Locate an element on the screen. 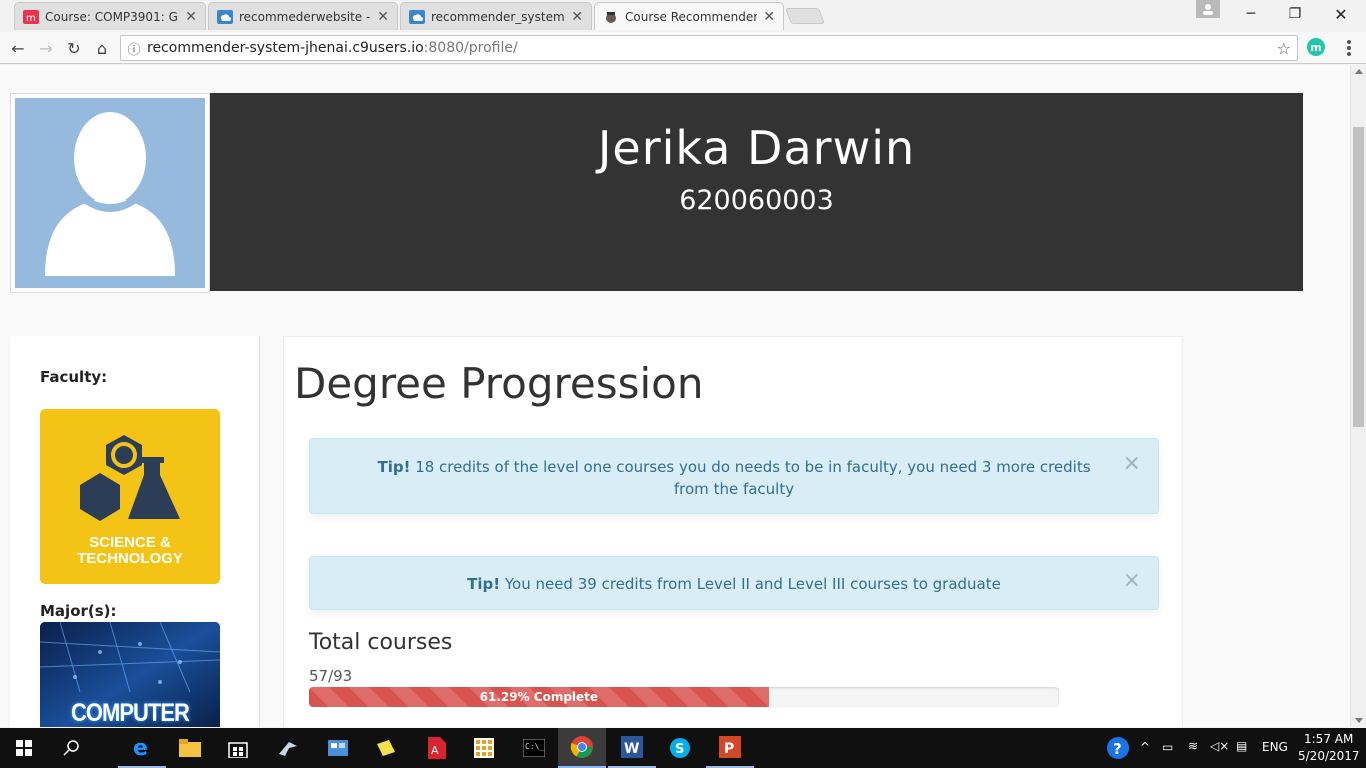 The height and width of the screenshot is (768, 1366). faculty-label: Faculty: is located at coordinates (74, 377).